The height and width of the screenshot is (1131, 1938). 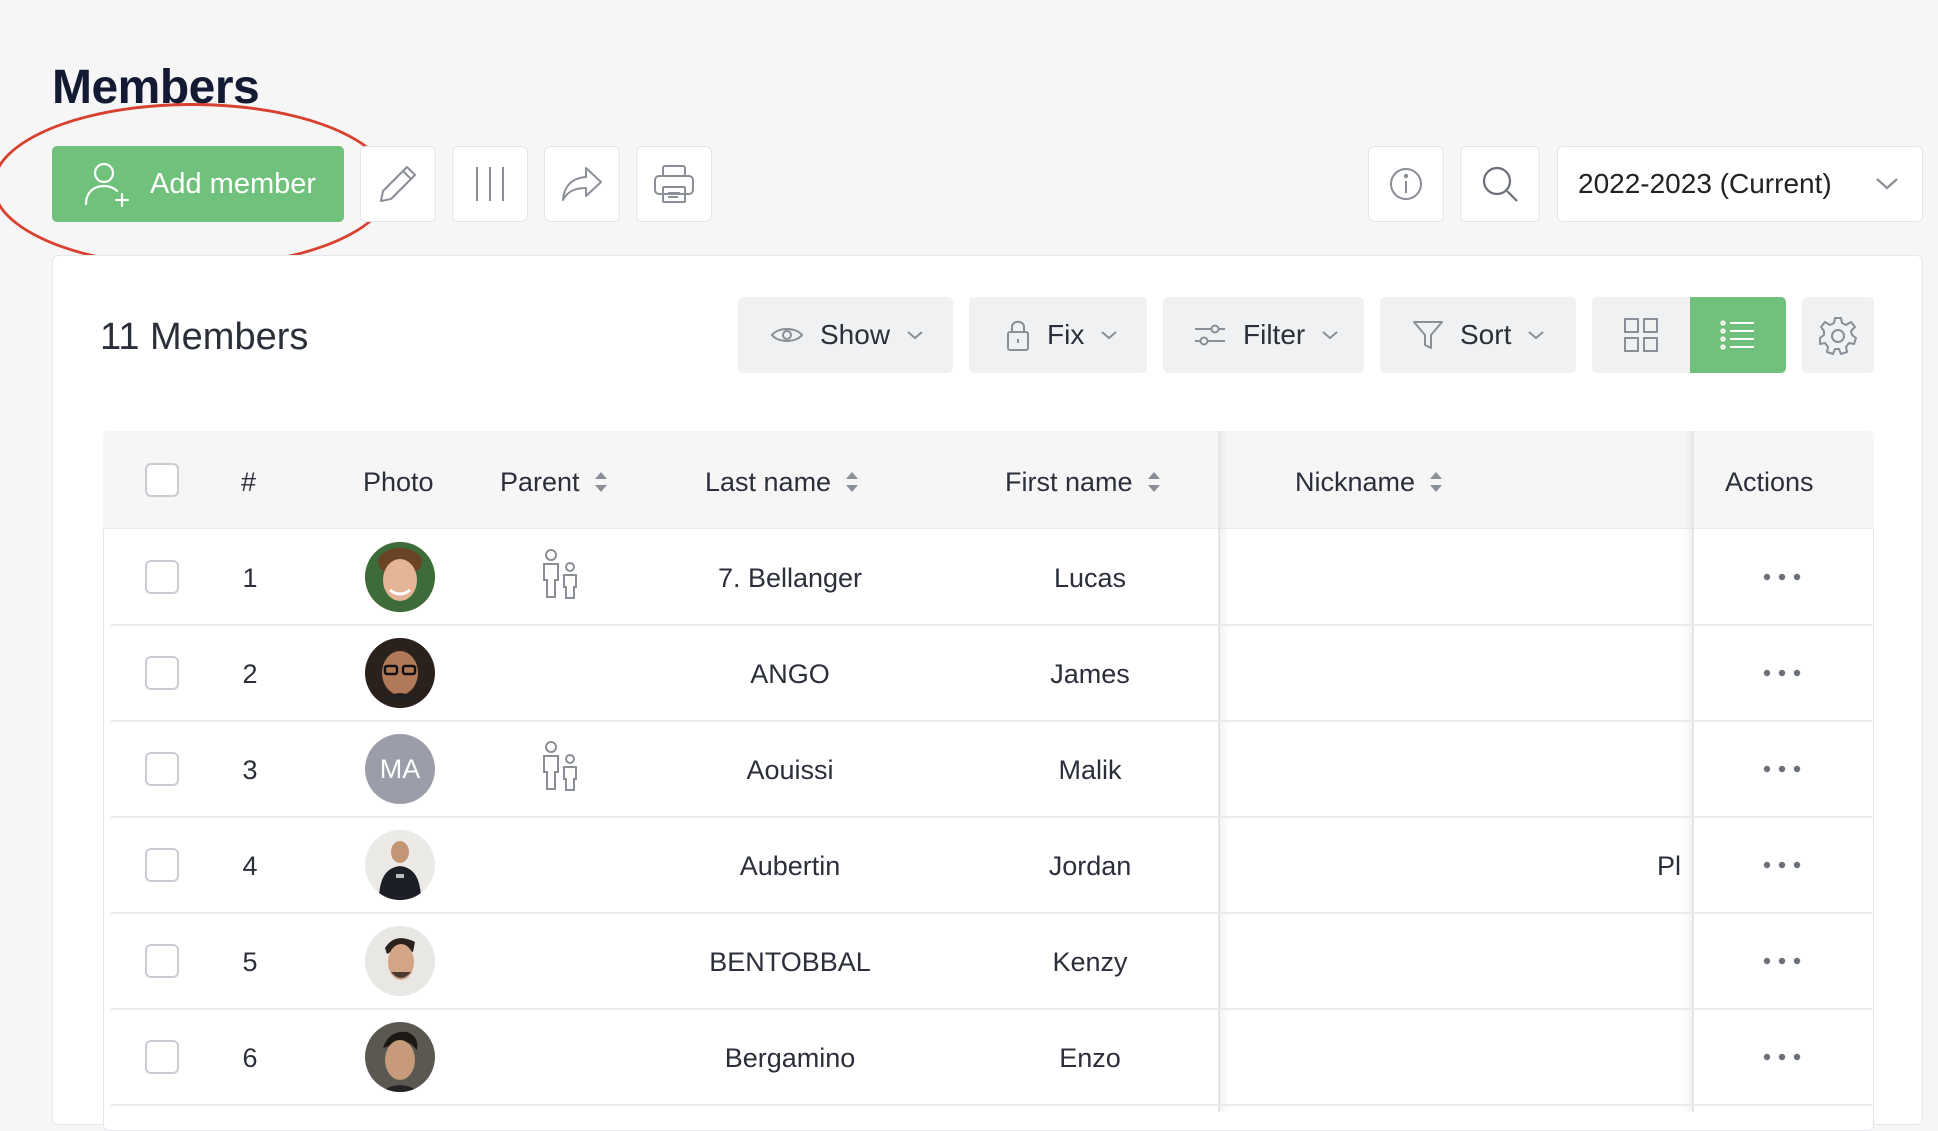 I want to click on show-button: Show, so click(x=845, y=335).